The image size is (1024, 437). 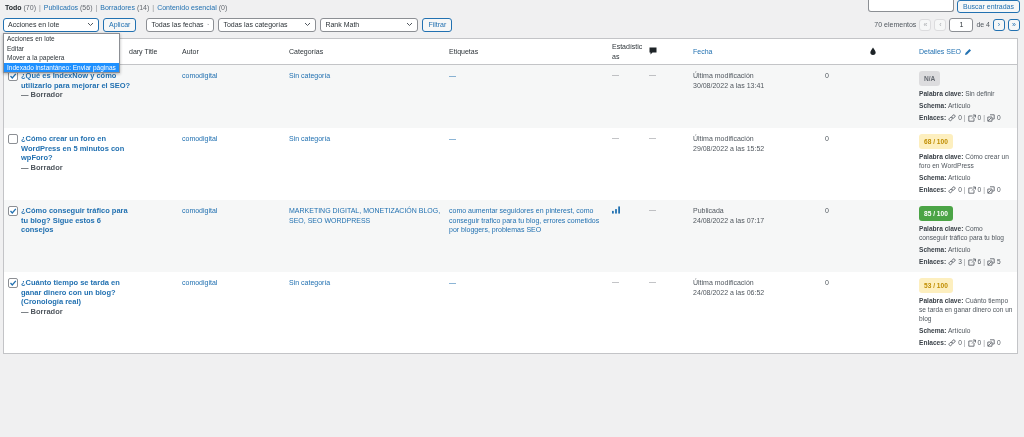 What do you see at coordinates (911, 6) in the screenshot?
I see `search-field` at bounding box center [911, 6].